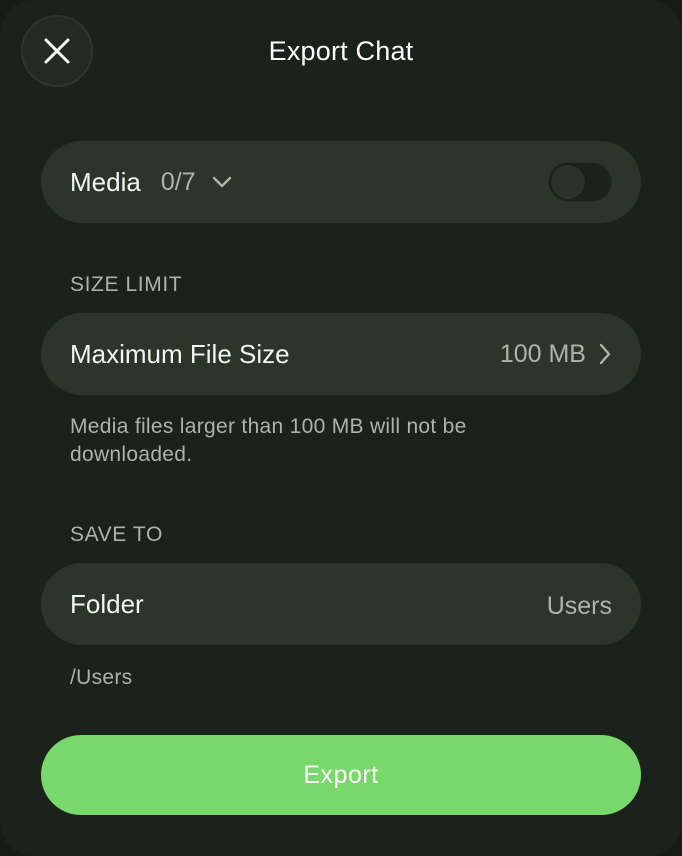  What do you see at coordinates (116, 534) in the screenshot?
I see `save-to-section-label: SAVE TO` at bounding box center [116, 534].